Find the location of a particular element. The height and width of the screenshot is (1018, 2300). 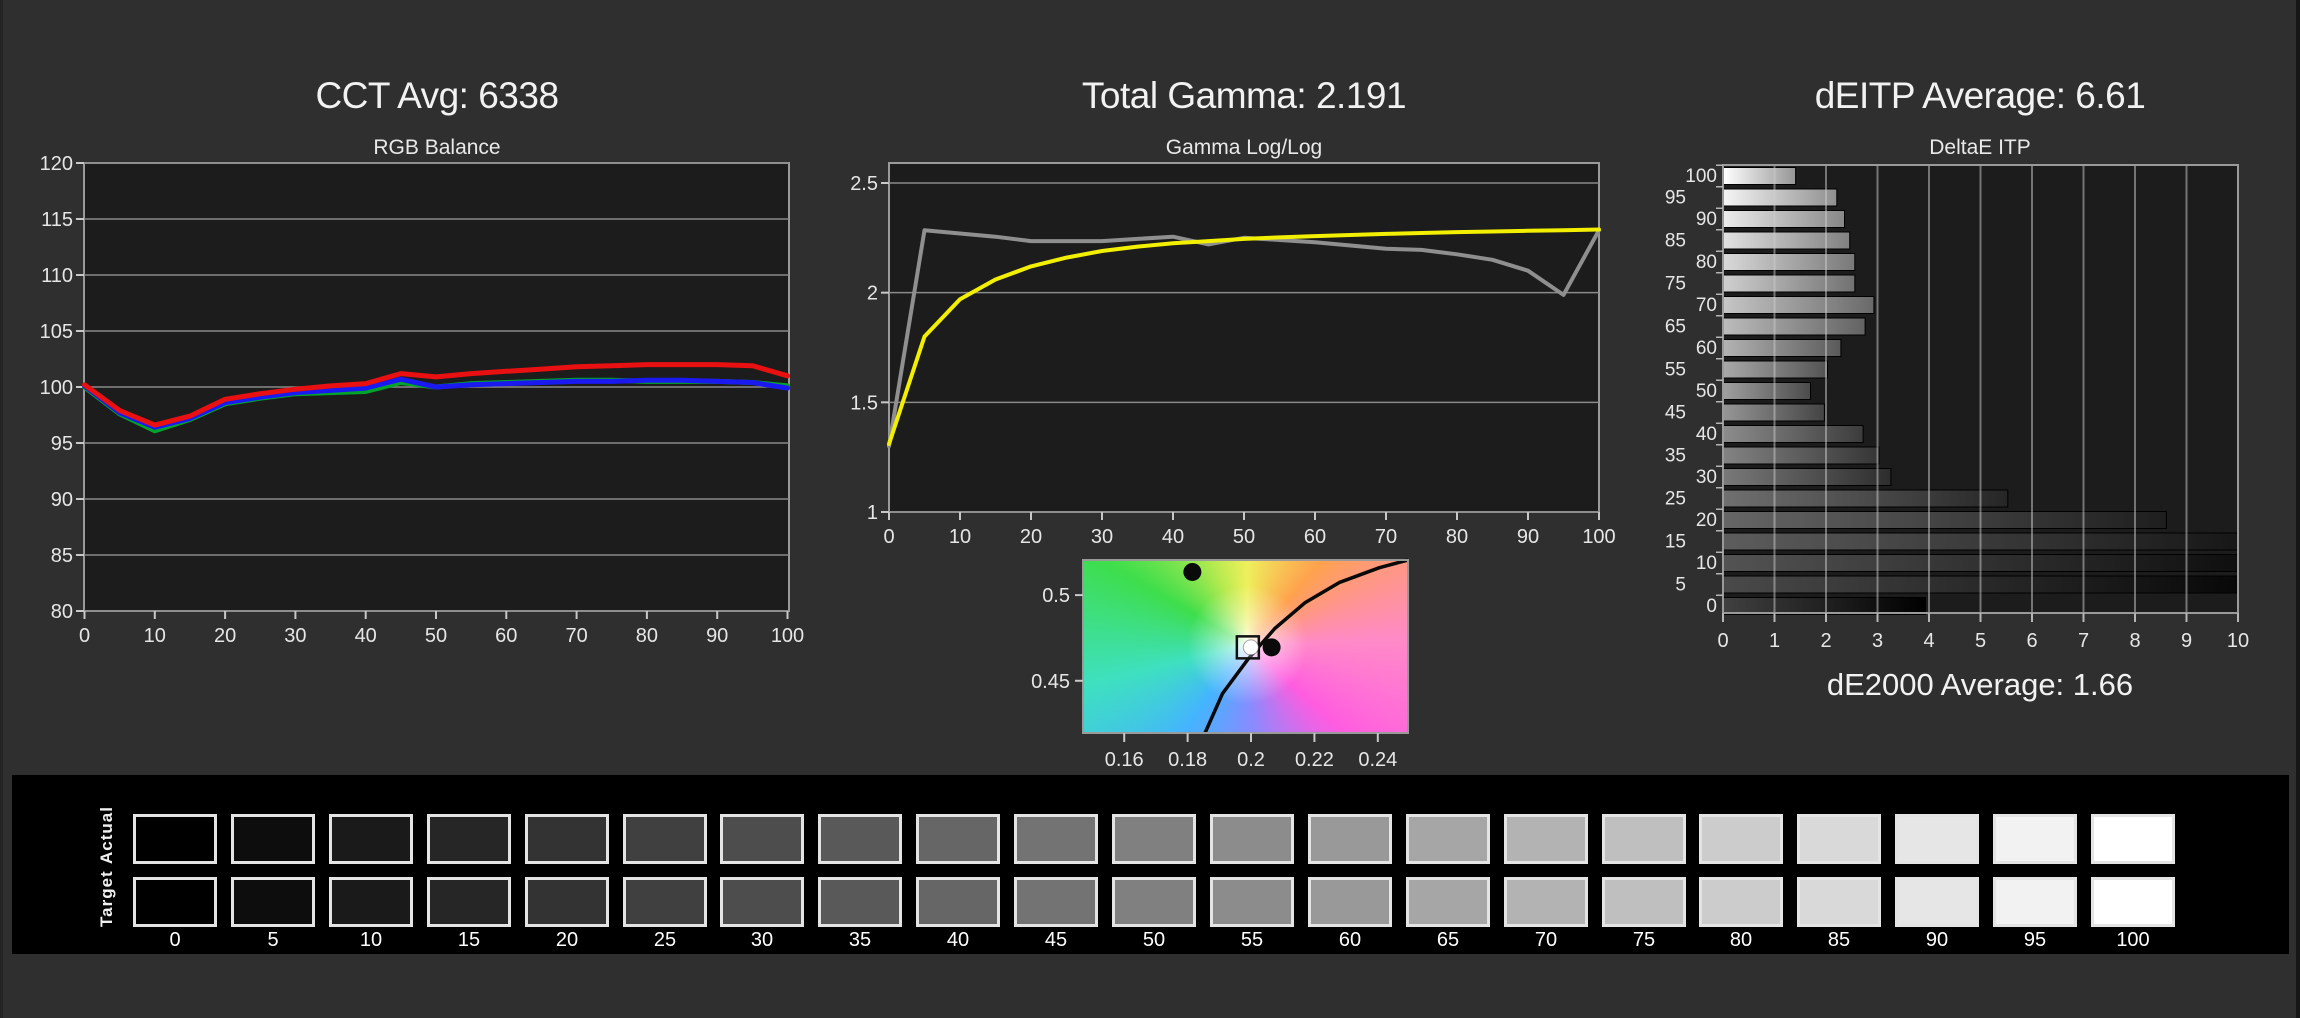

deltae-itp-subtitle: DeltaE ITP is located at coordinates (1980, 147).